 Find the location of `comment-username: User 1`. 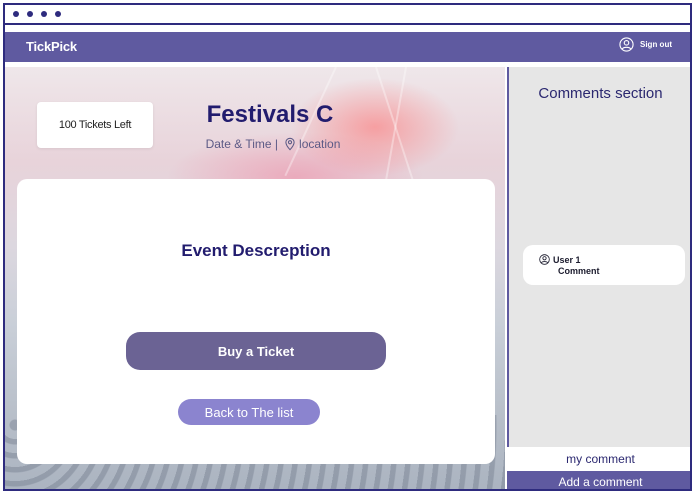

comment-username: User 1 is located at coordinates (567, 259).